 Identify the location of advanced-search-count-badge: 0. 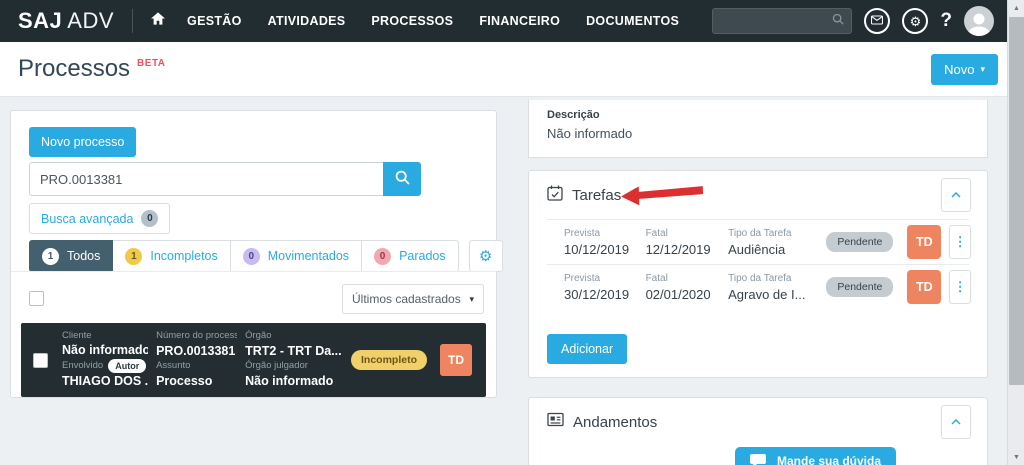
(150, 218).